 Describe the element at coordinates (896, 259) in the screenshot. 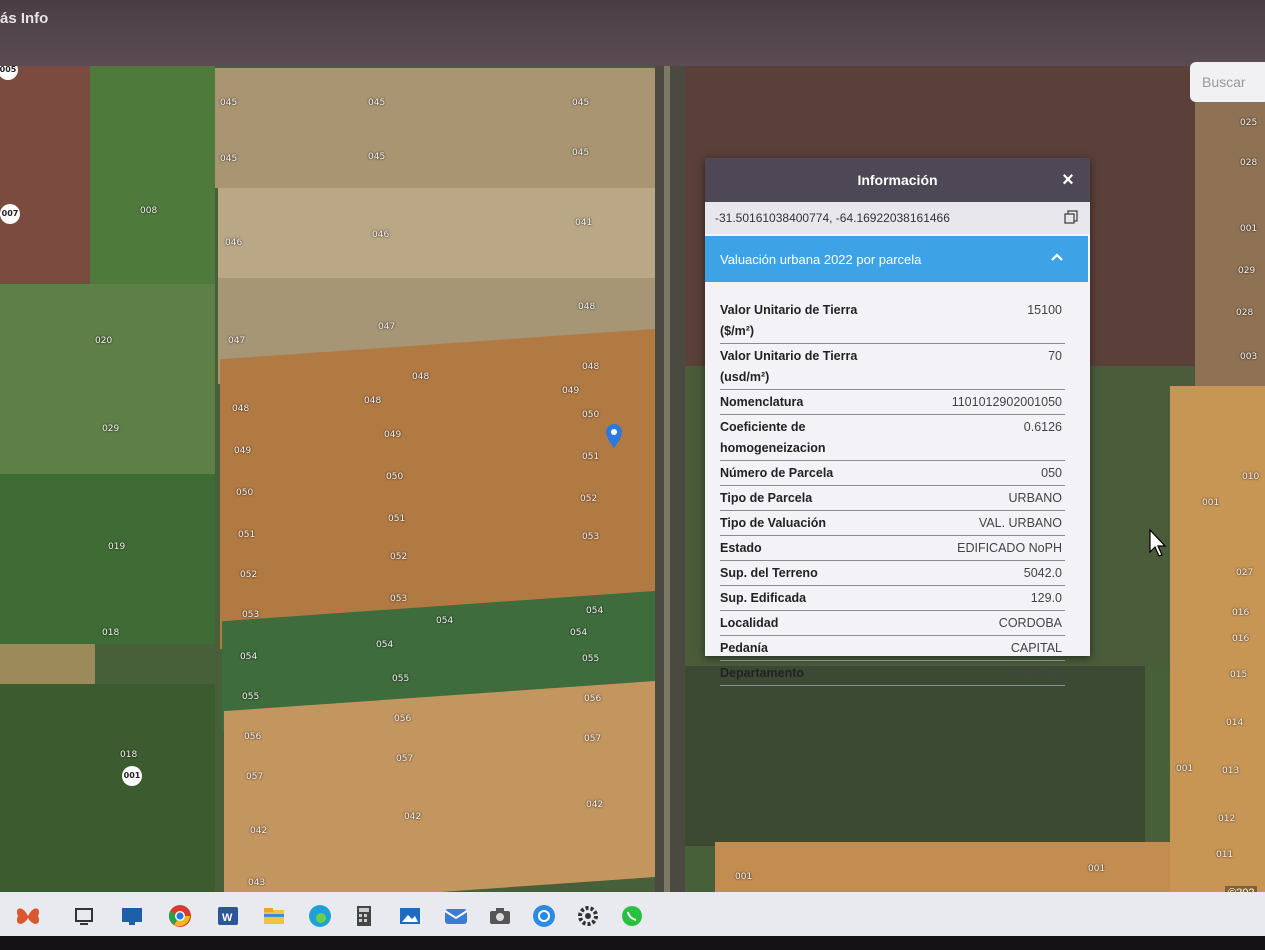

I see `section-header-valuacion: Valuación urbana 2022 por parcela` at that location.